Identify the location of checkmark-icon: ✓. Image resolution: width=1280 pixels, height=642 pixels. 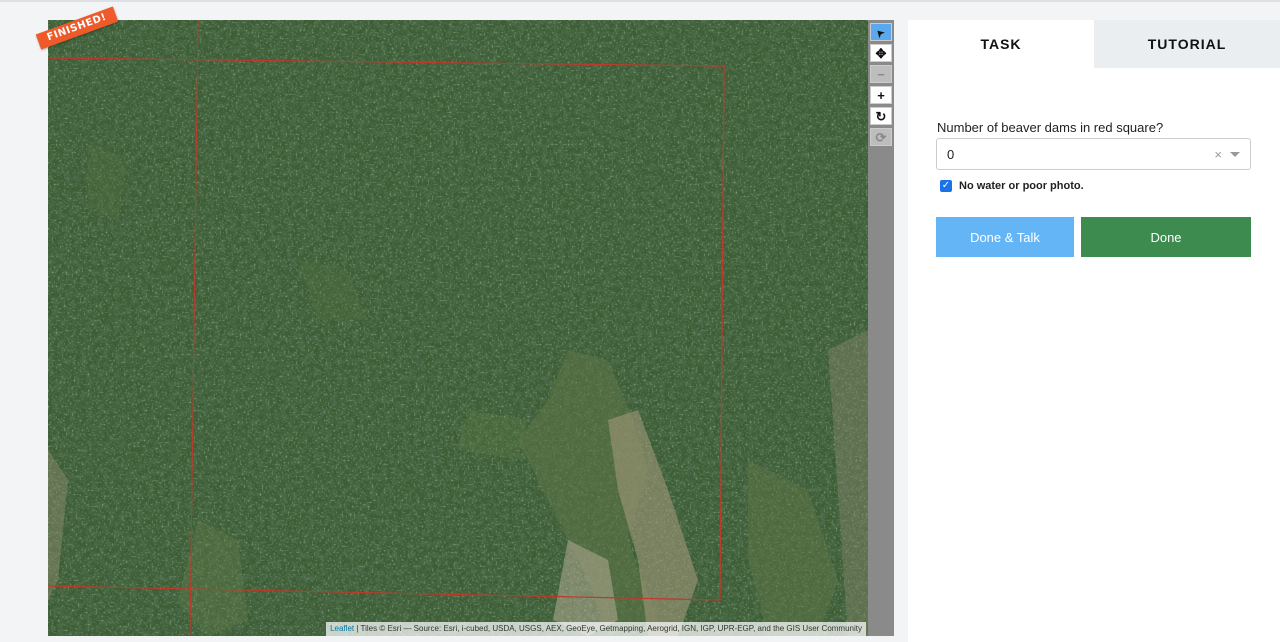
(946, 185).